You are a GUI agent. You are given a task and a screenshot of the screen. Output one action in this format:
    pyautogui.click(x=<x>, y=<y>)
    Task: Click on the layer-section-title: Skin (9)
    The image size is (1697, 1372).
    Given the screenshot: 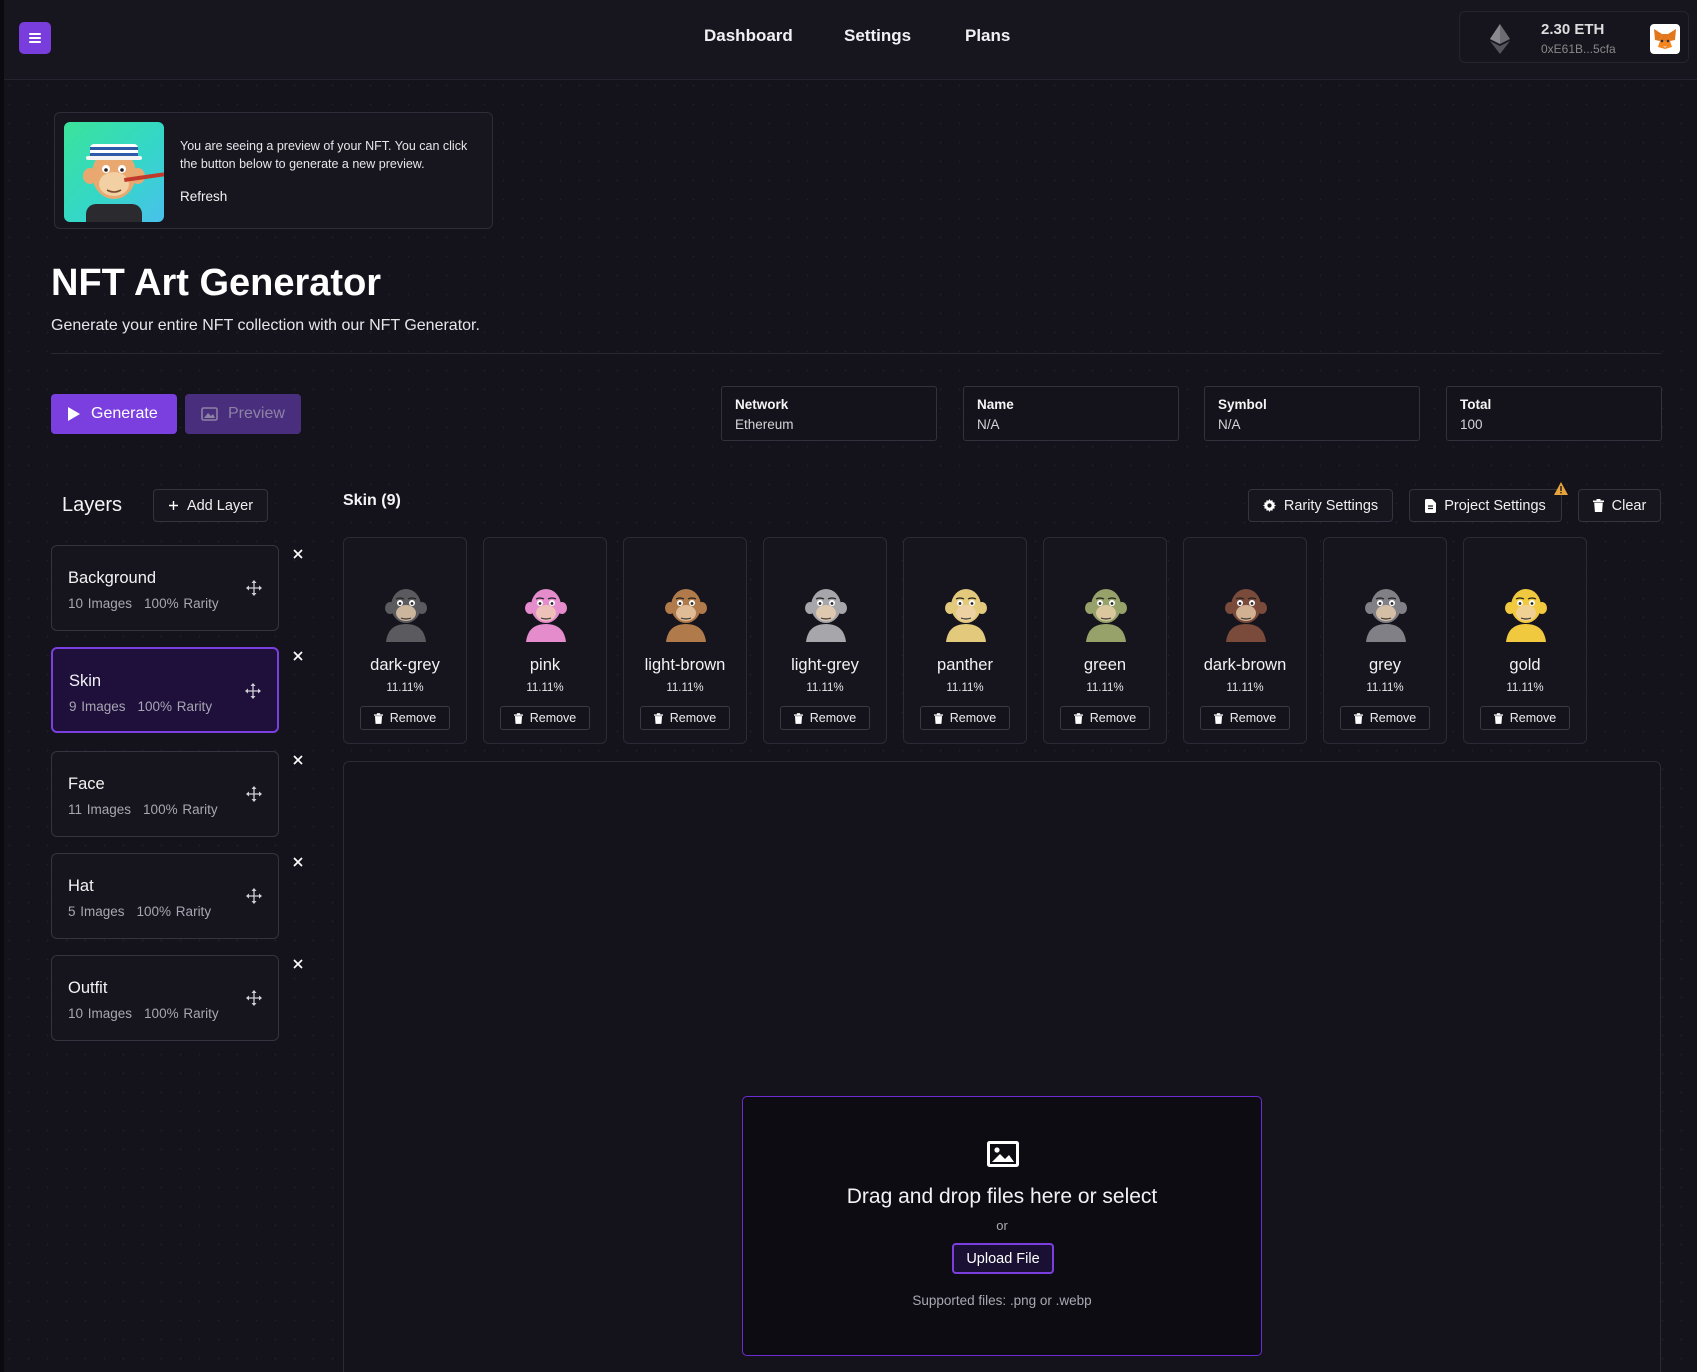 What is the action you would take?
    pyautogui.click(x=372, y=500)
    